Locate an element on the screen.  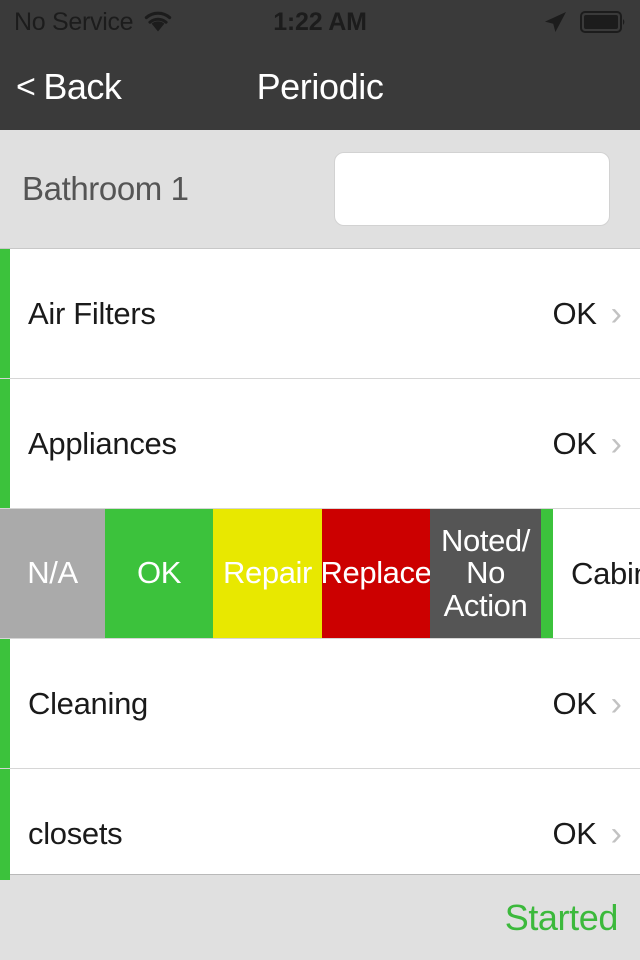
battery-full-icon is located at coordinates (603, 22).